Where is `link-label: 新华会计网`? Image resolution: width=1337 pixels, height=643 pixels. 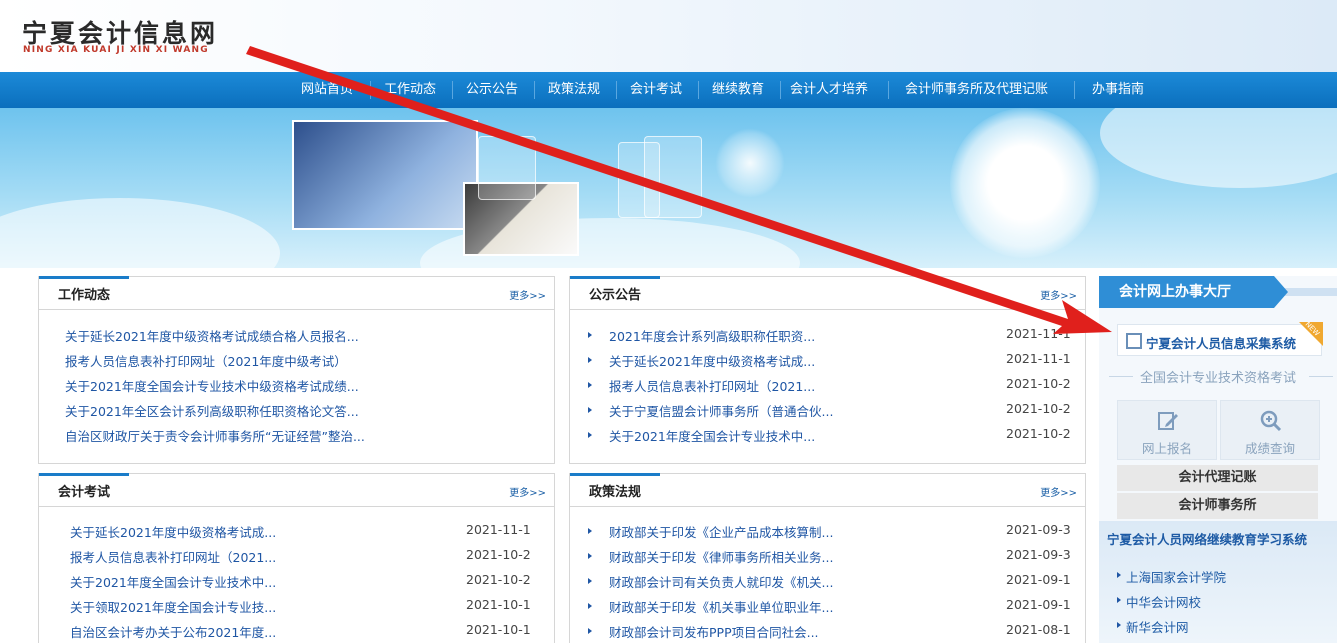
link-label: 新华会计网 is located at coordinates (1157, 626).